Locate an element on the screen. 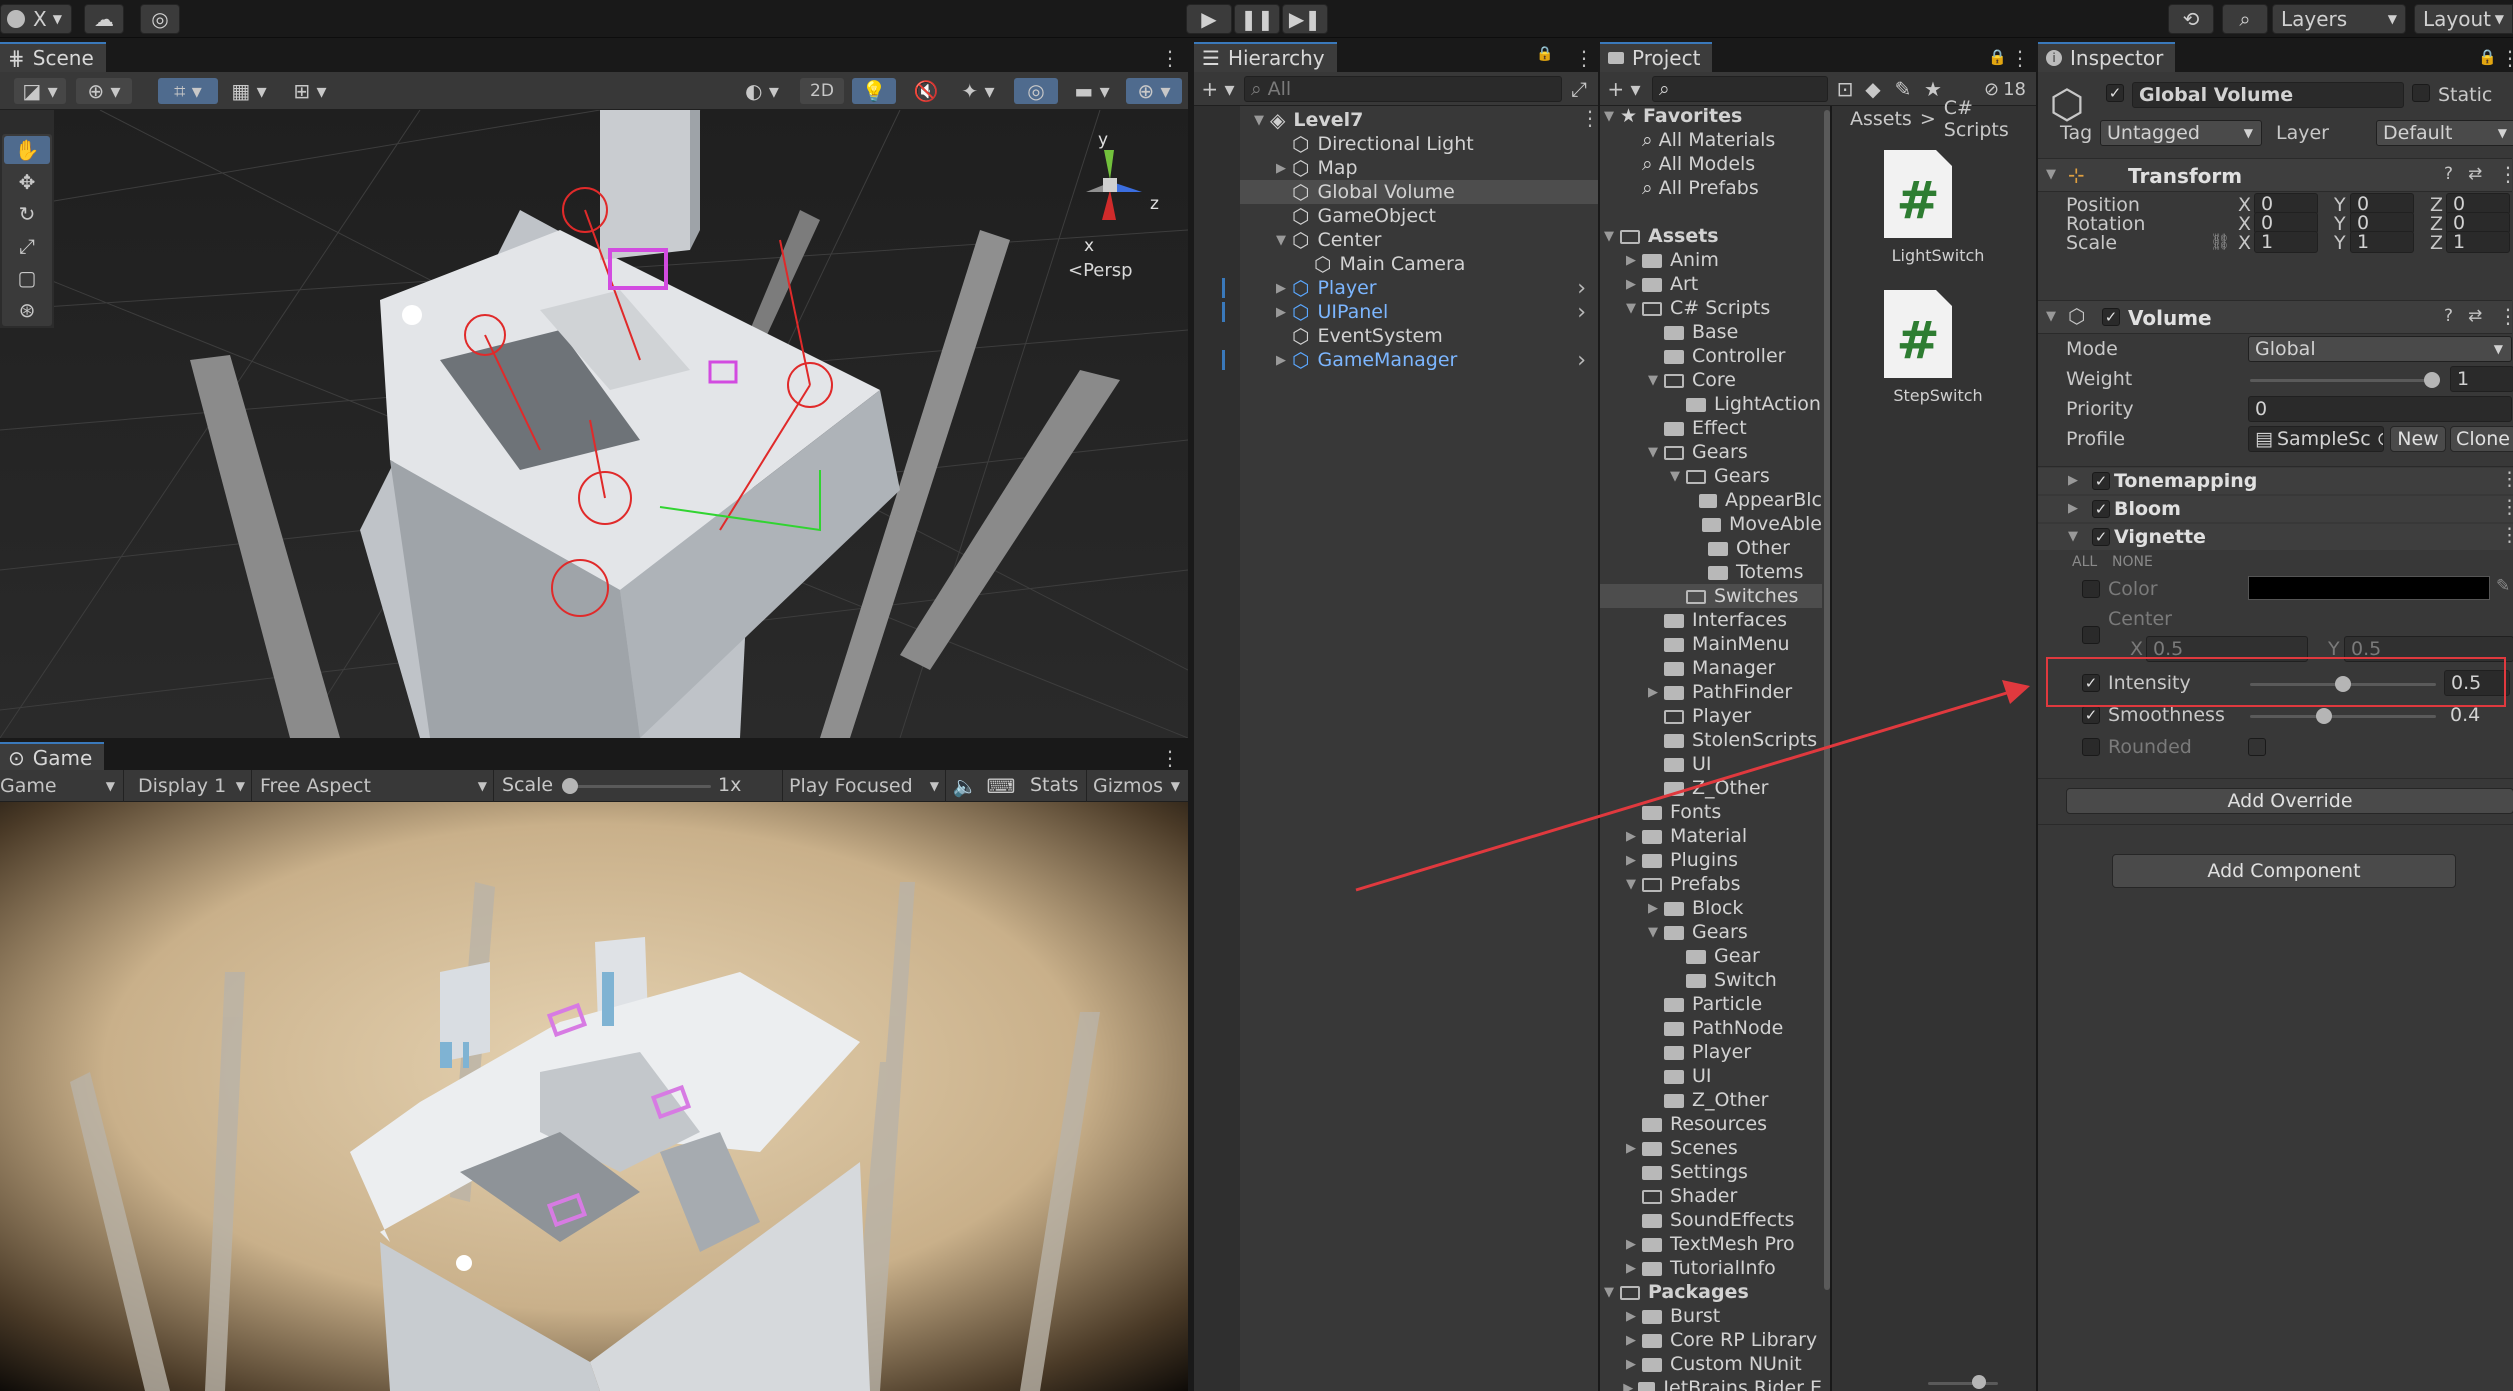 This screenshot has height=1391, width=2513. annotation-arrow-line is located at coordinates (1683, 791).